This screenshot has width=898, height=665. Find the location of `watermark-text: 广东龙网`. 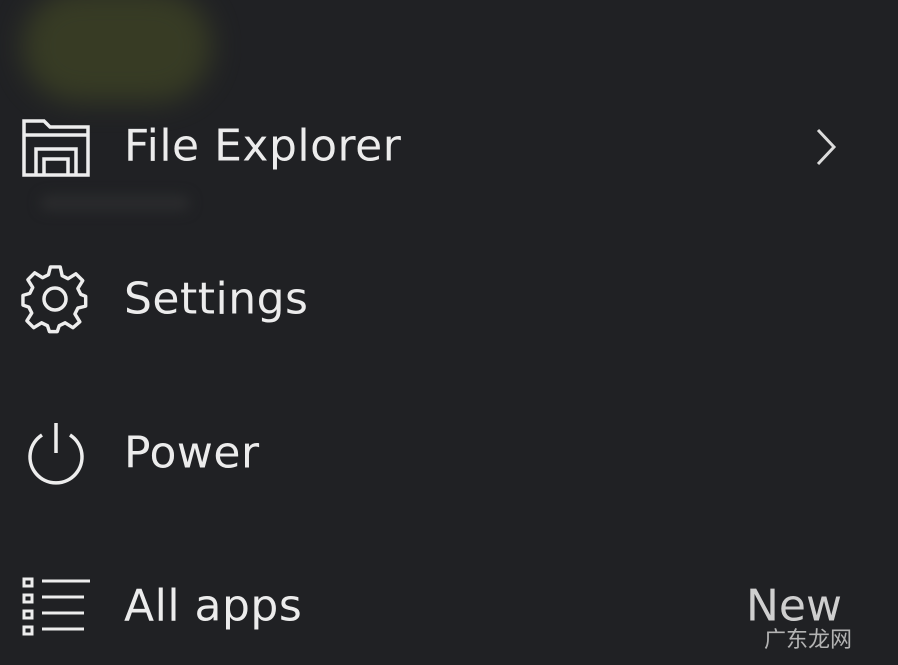

watermark-text: 广东龙网 is located at coordinates (808, 640).